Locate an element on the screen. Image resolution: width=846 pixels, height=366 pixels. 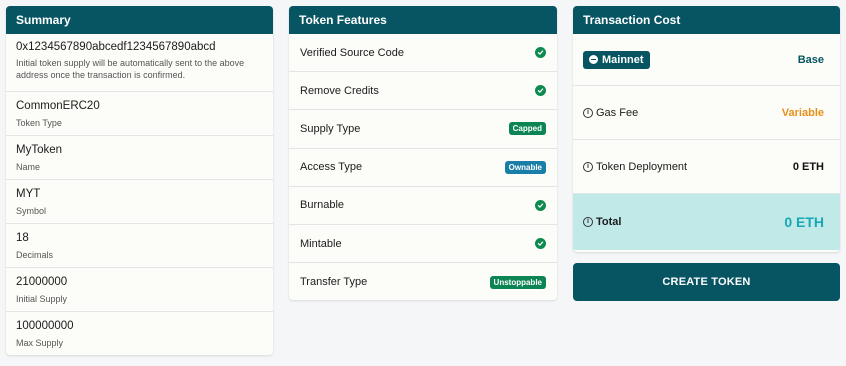
summary-row-value: 18 is located at coordinates (22, 238).